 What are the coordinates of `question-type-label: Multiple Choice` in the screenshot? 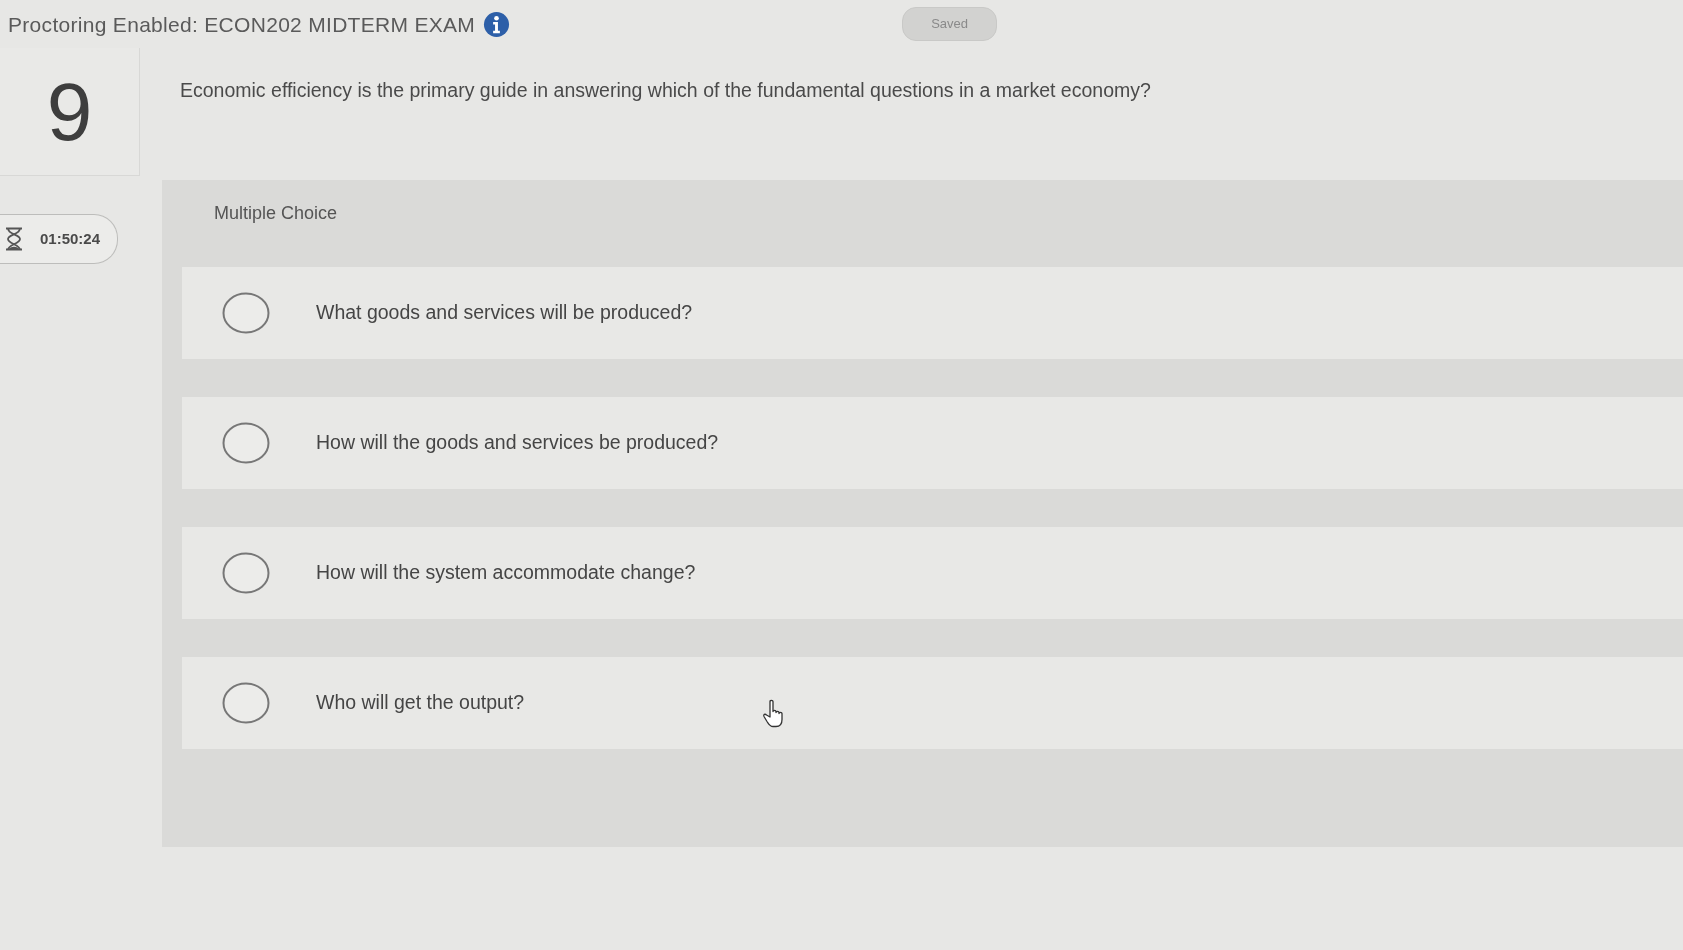 It's located at (276, 213).